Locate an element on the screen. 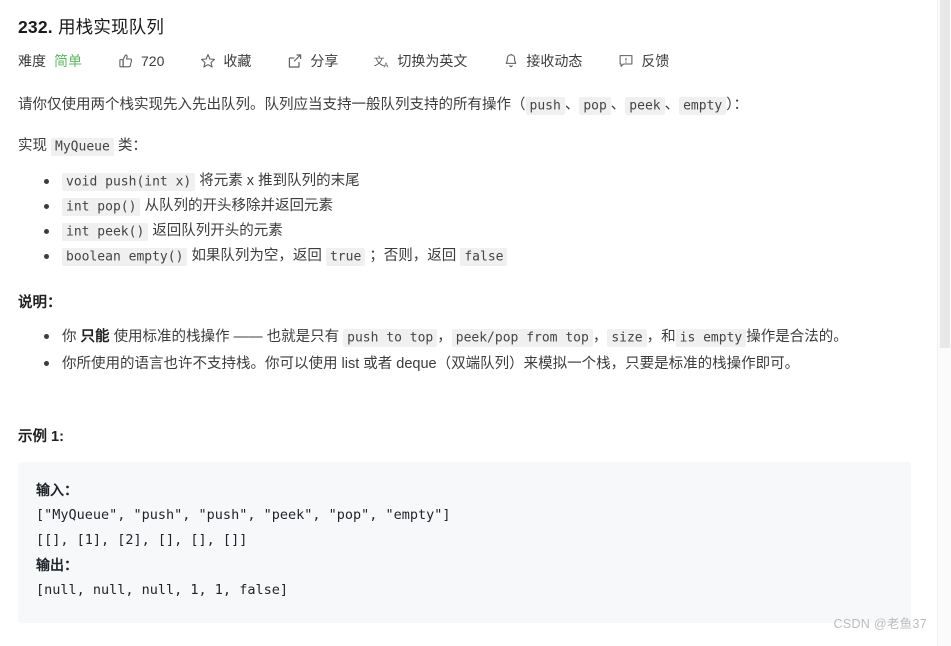  svg-text: A is located at coordinates (386, 64).